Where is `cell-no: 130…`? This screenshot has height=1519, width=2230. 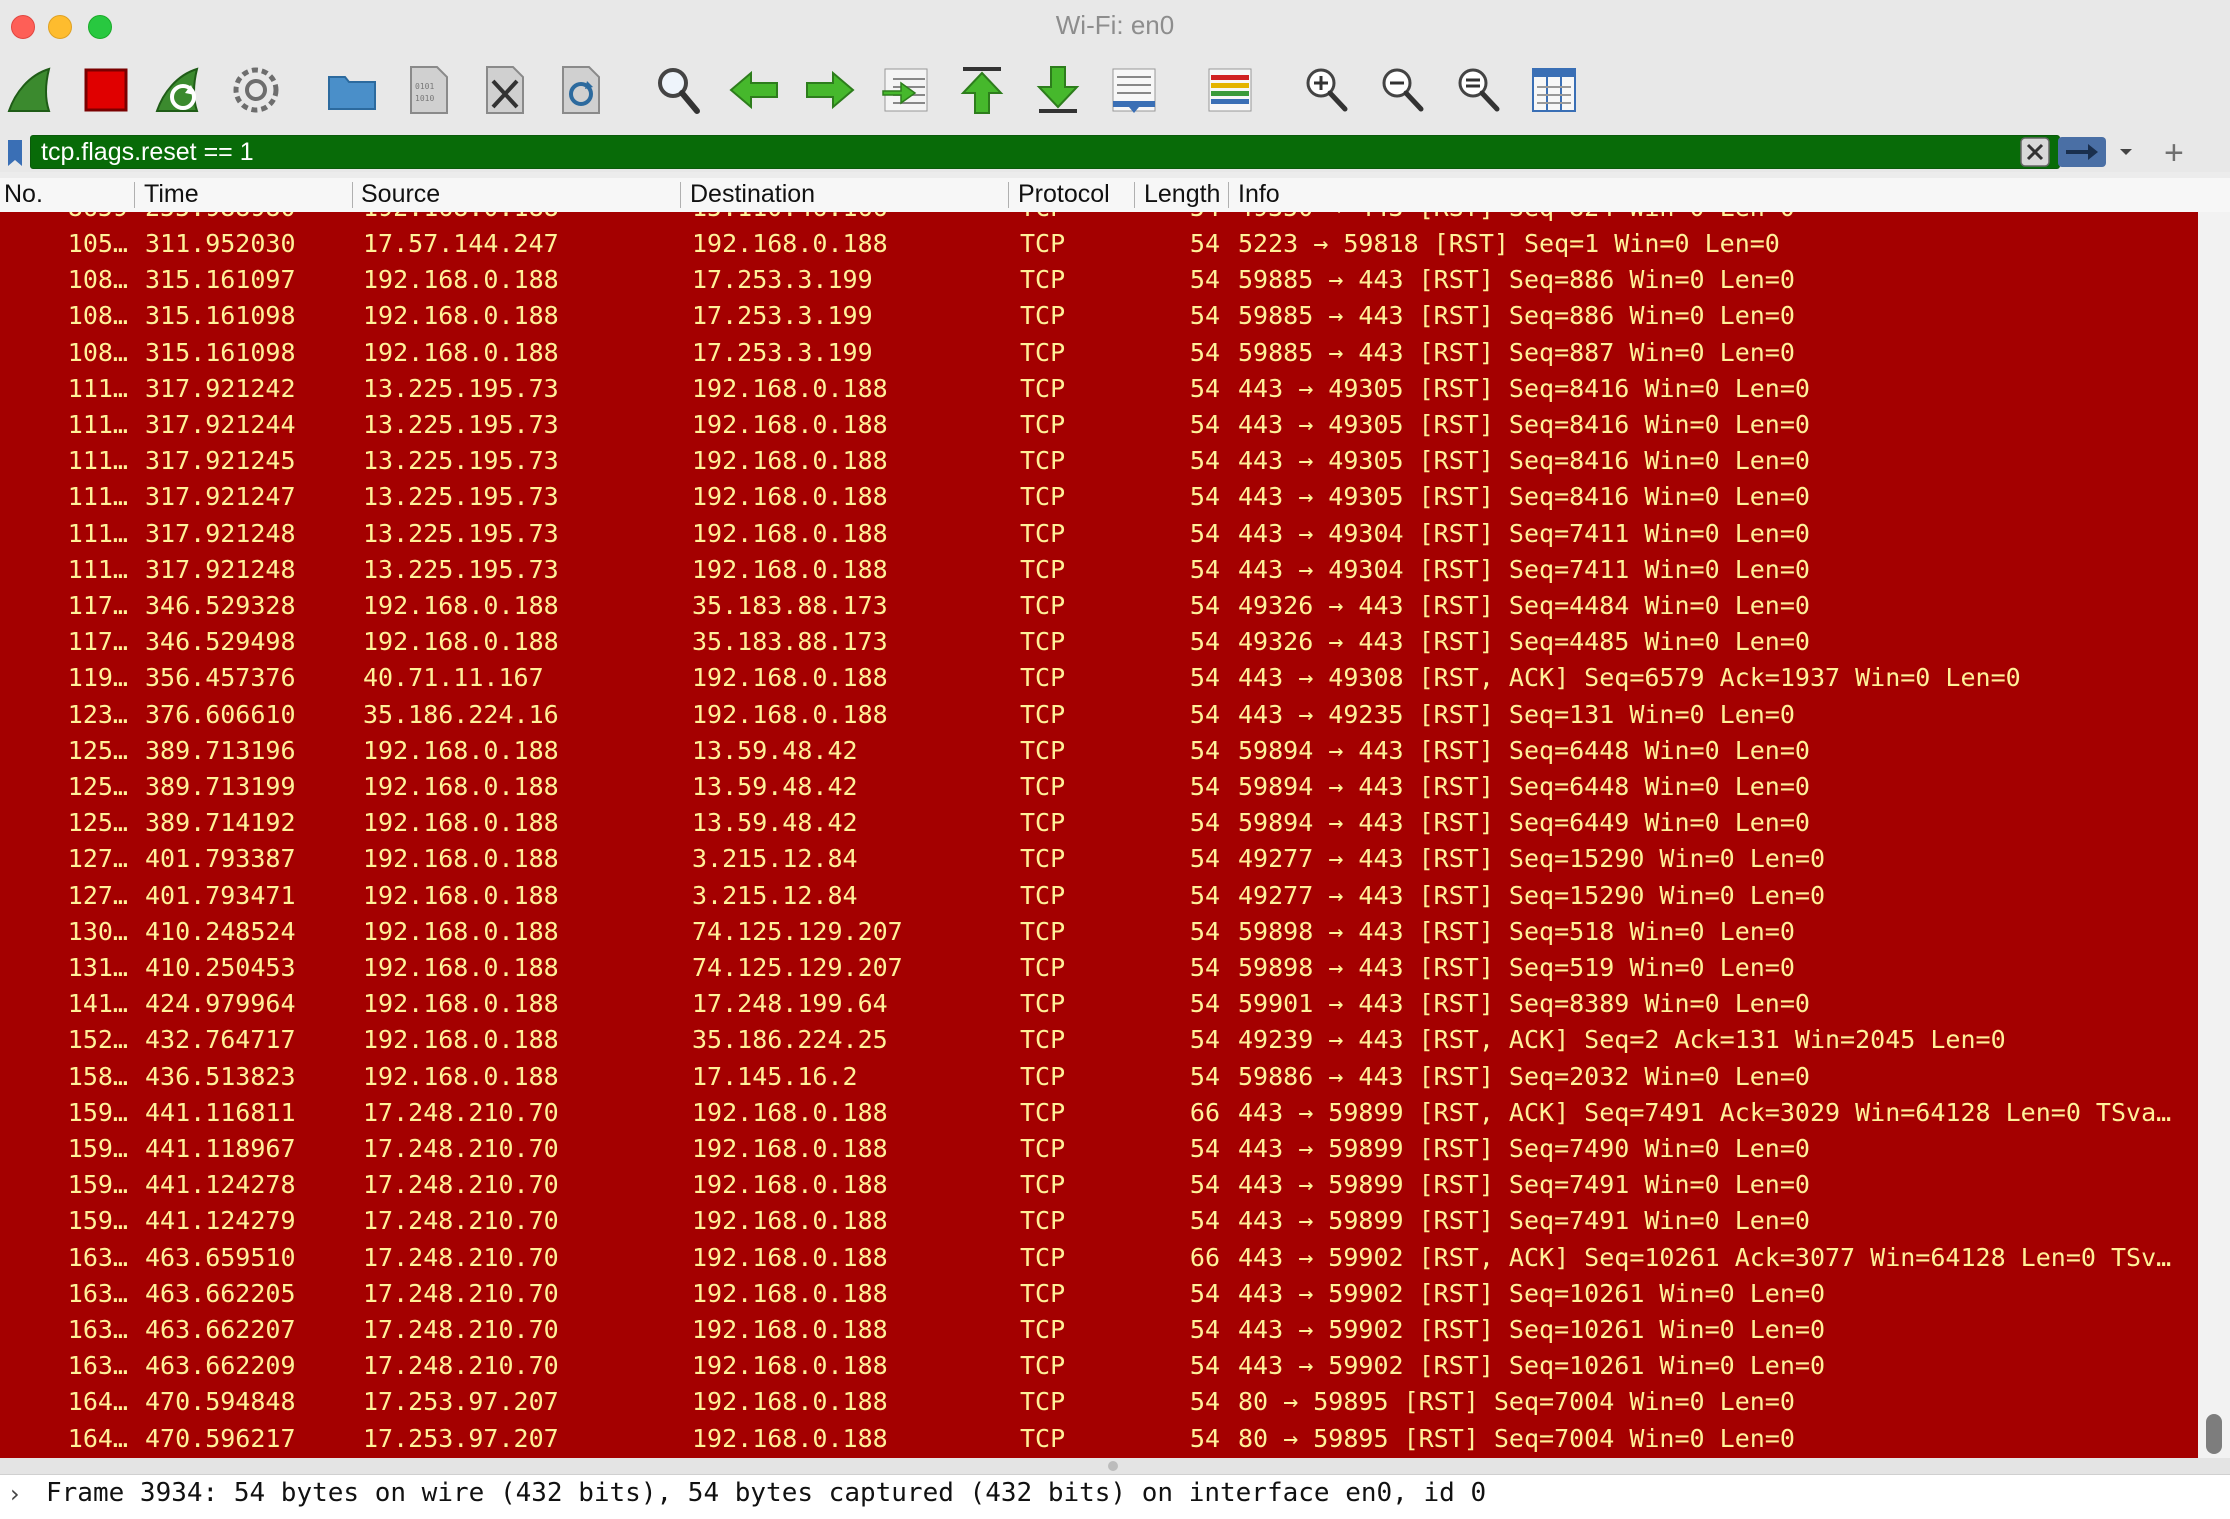 cell-no: 130… is located at coordinates (97, 931).